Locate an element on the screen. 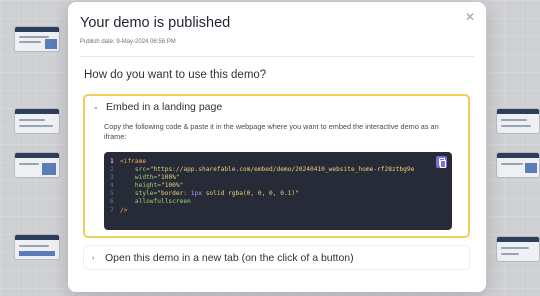  code-attr: width= is located at coordinates (146, 178).